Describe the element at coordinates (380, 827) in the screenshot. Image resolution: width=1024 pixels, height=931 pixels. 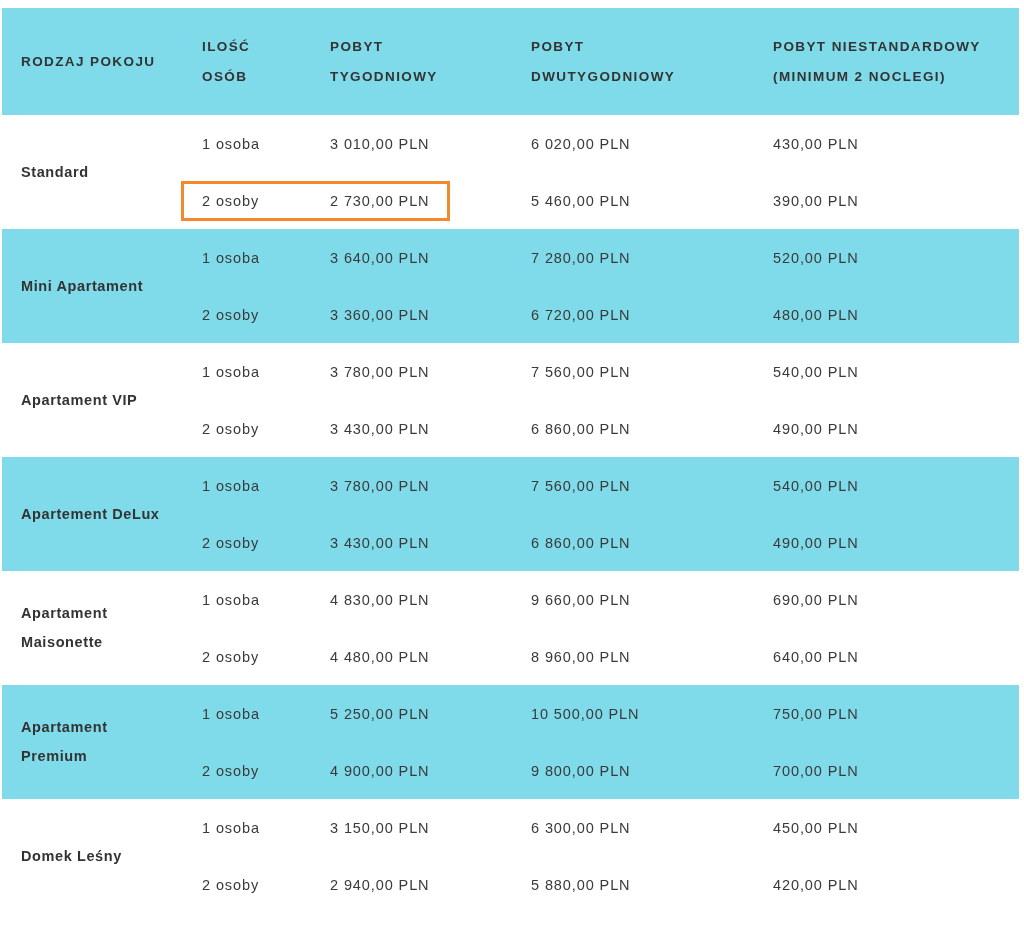
I see `price-cell-text: 3 150,00 PLN` at that location.